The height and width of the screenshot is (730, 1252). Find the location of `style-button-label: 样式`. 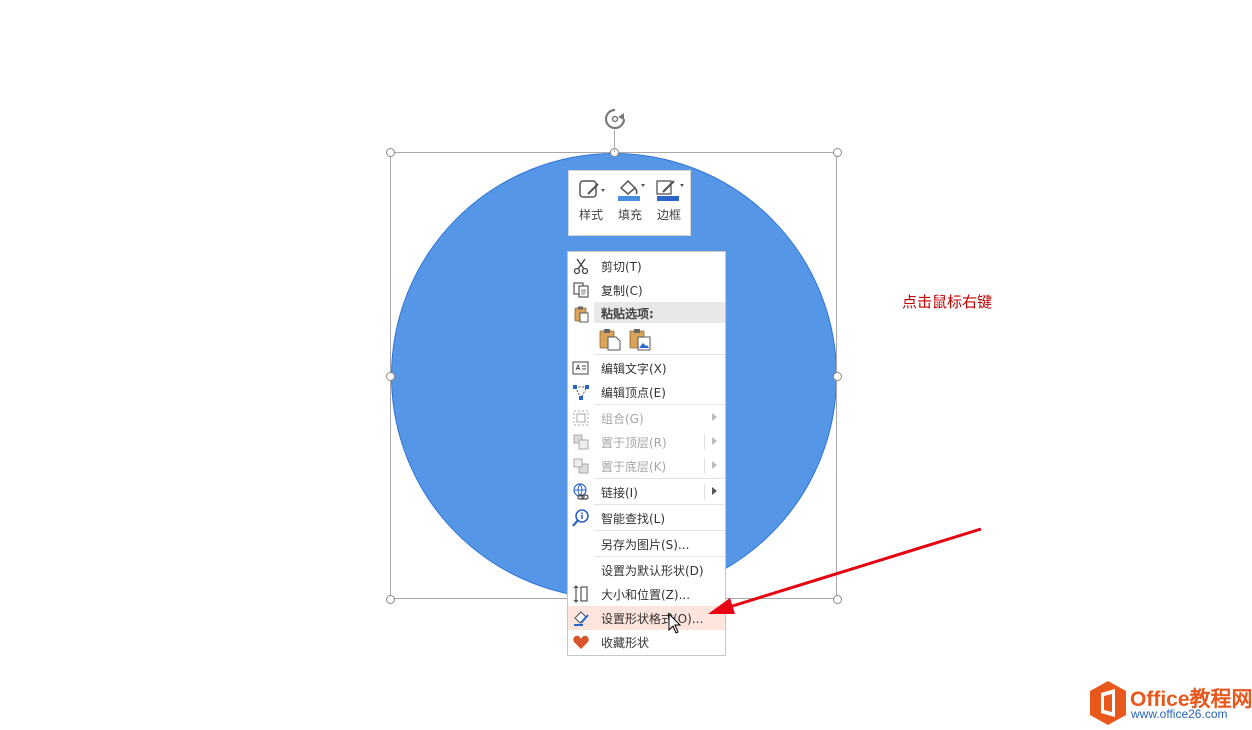

style-button-label: 样式 is located at coordinates (590, 215).